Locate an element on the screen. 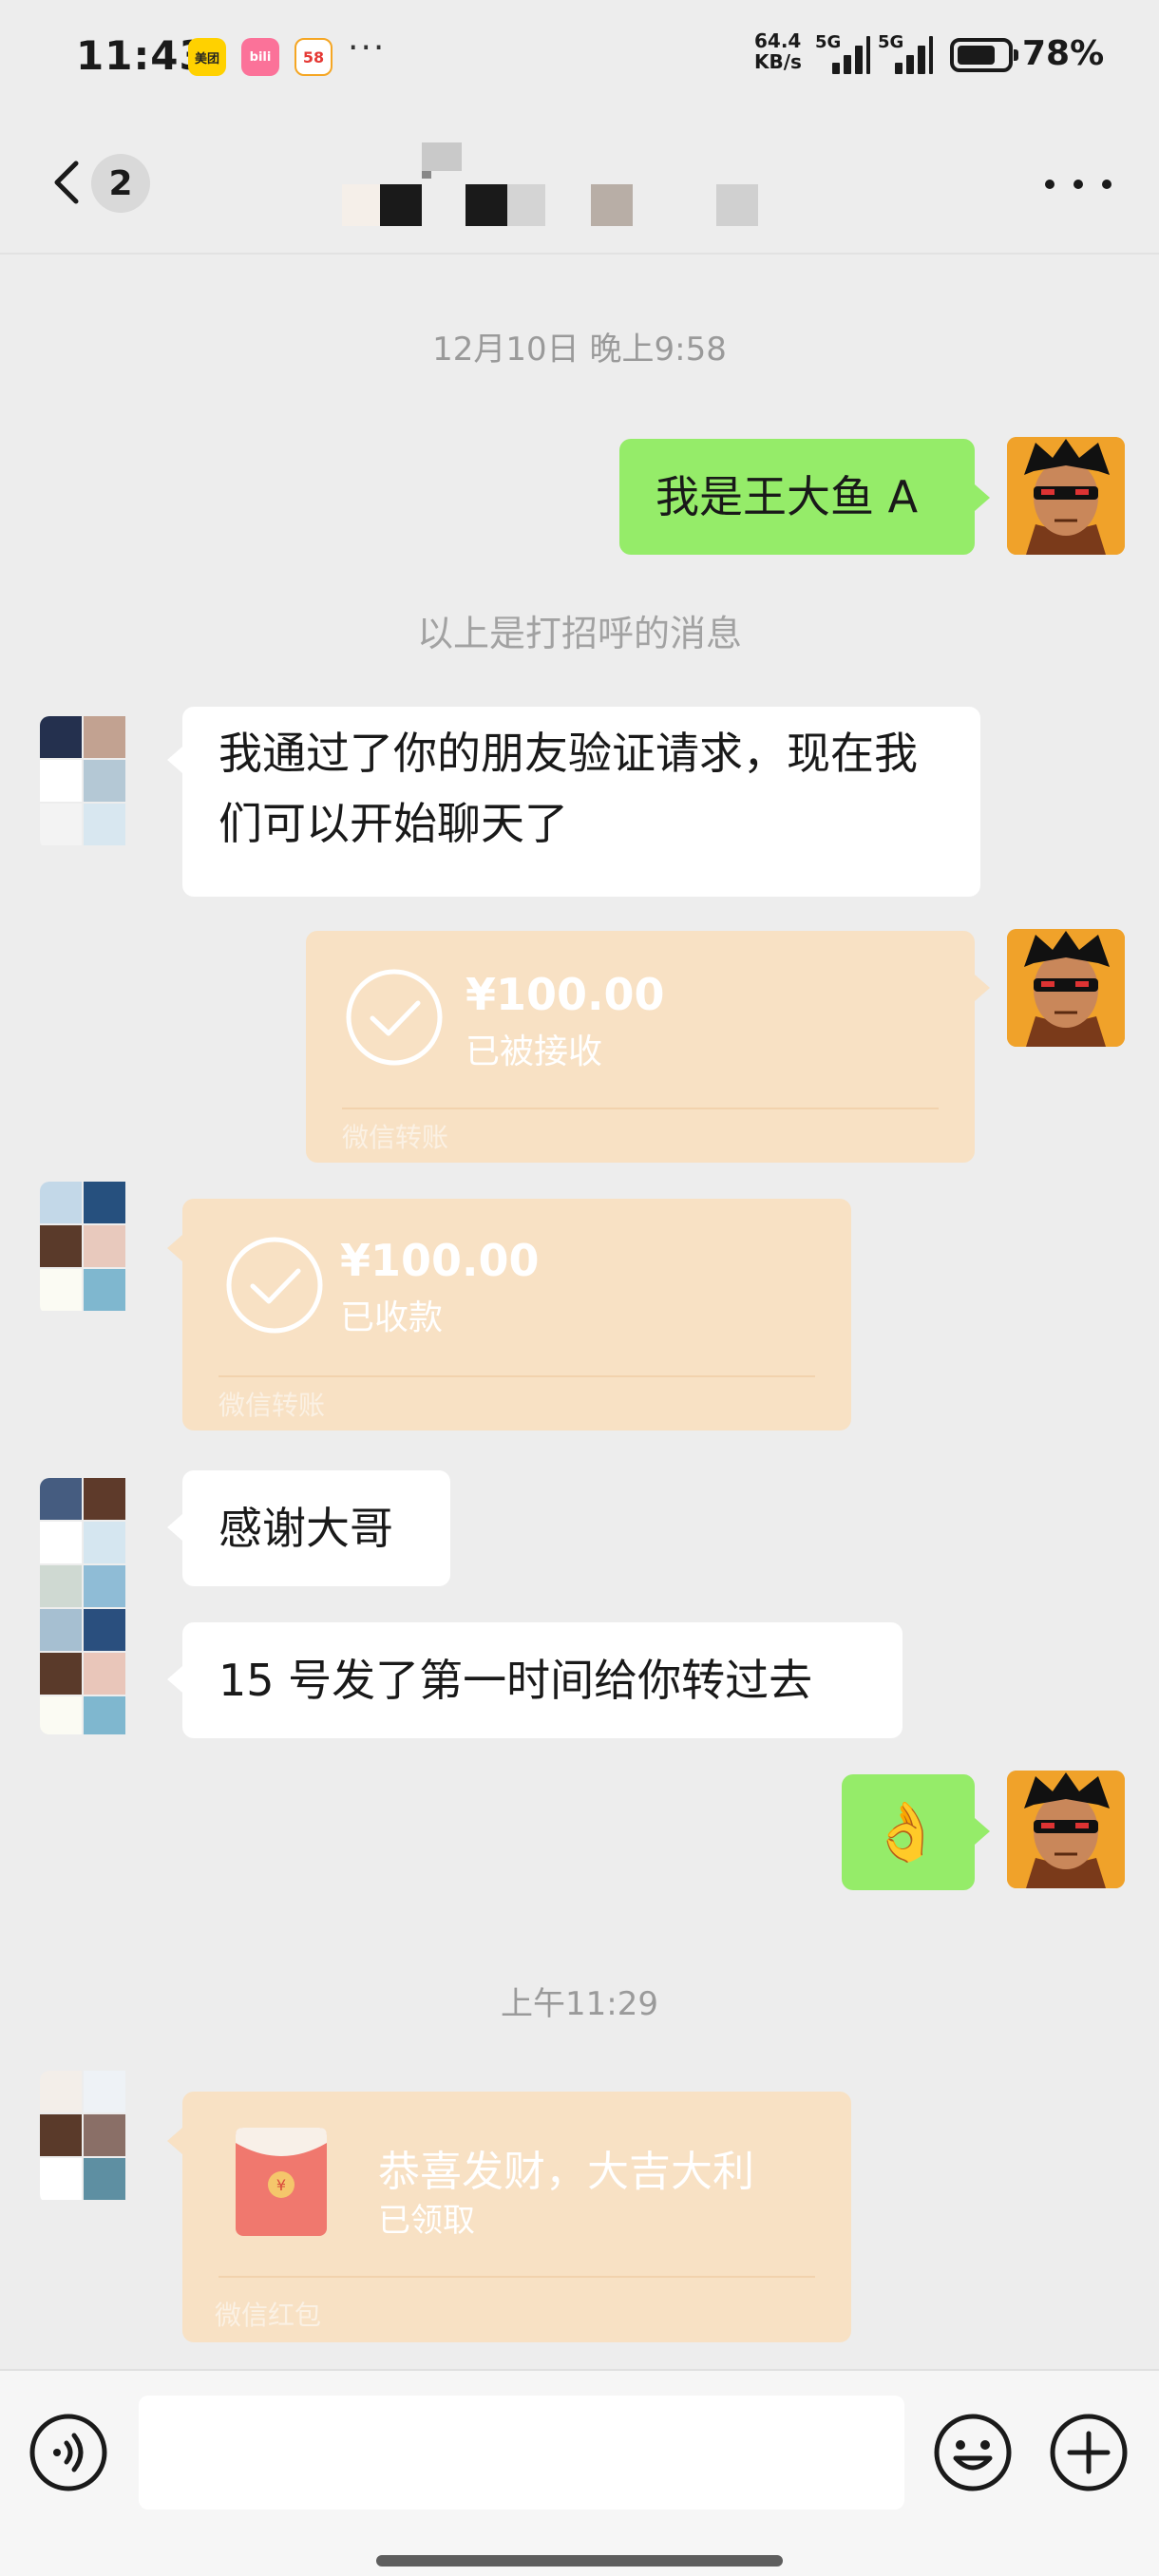  transfer-status: 已收款 is located at coordinates (392, 1317).